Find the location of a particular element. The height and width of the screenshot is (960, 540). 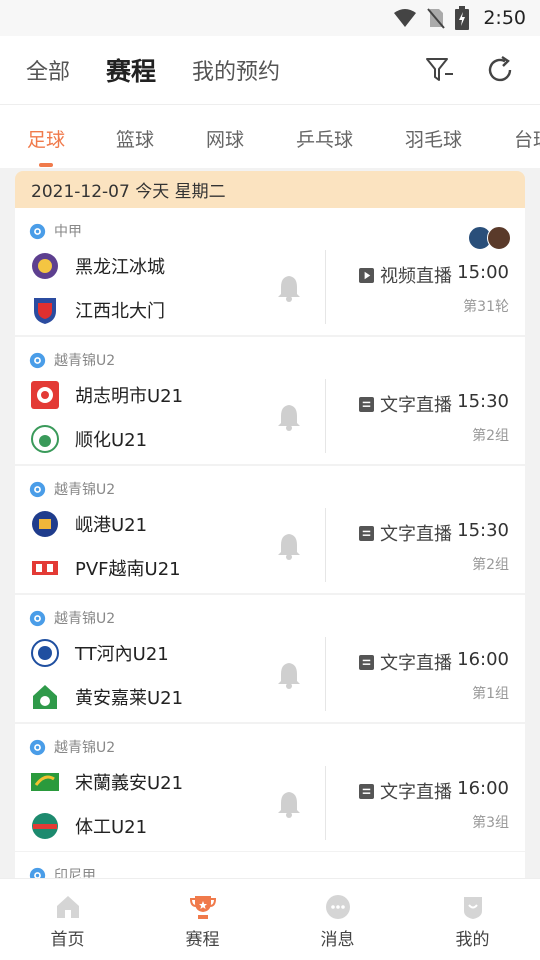

tab-billiards: 台球 is located at coordinates (527, 138).